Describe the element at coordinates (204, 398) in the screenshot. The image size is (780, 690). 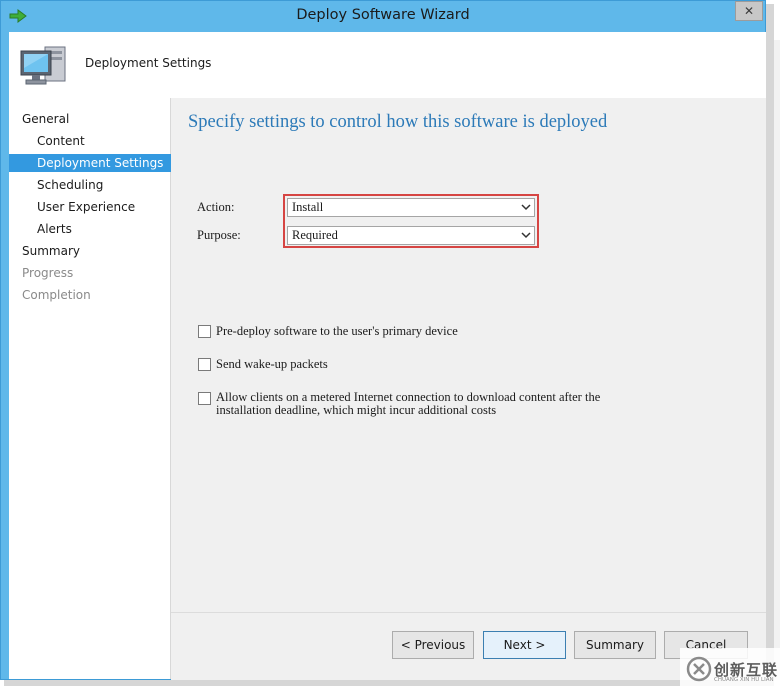
I see `metered-connection-checkbox` at that location.